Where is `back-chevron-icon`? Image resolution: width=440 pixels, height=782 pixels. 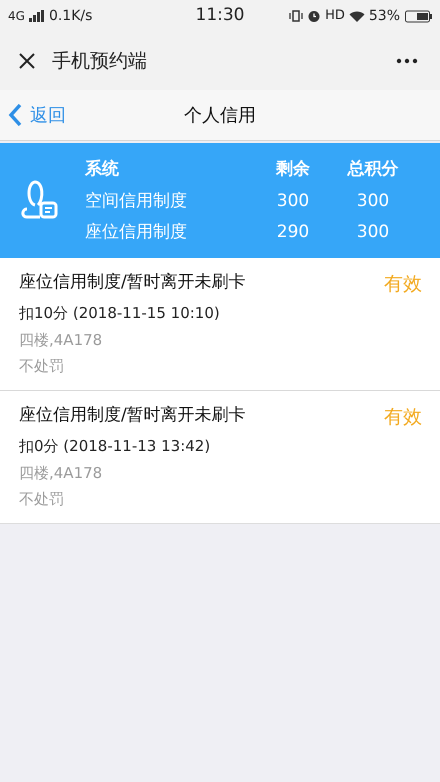
back-chevron-icon is located at coordinates (15, 115).